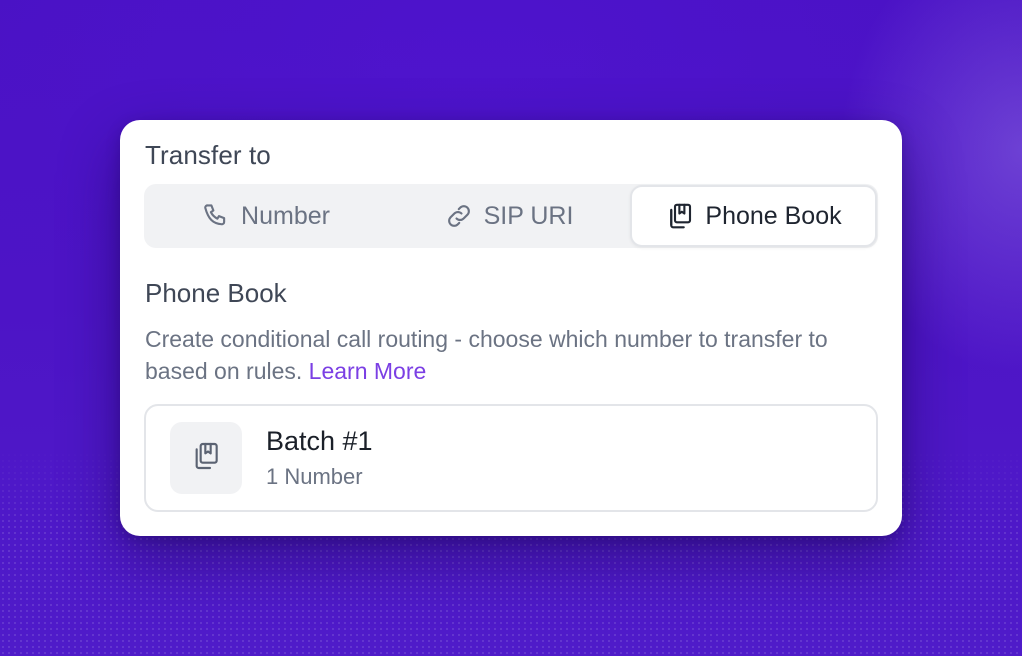  Describe the element at coordinates (216, 216) in the screenshot. I see `phone-icon` at that location.